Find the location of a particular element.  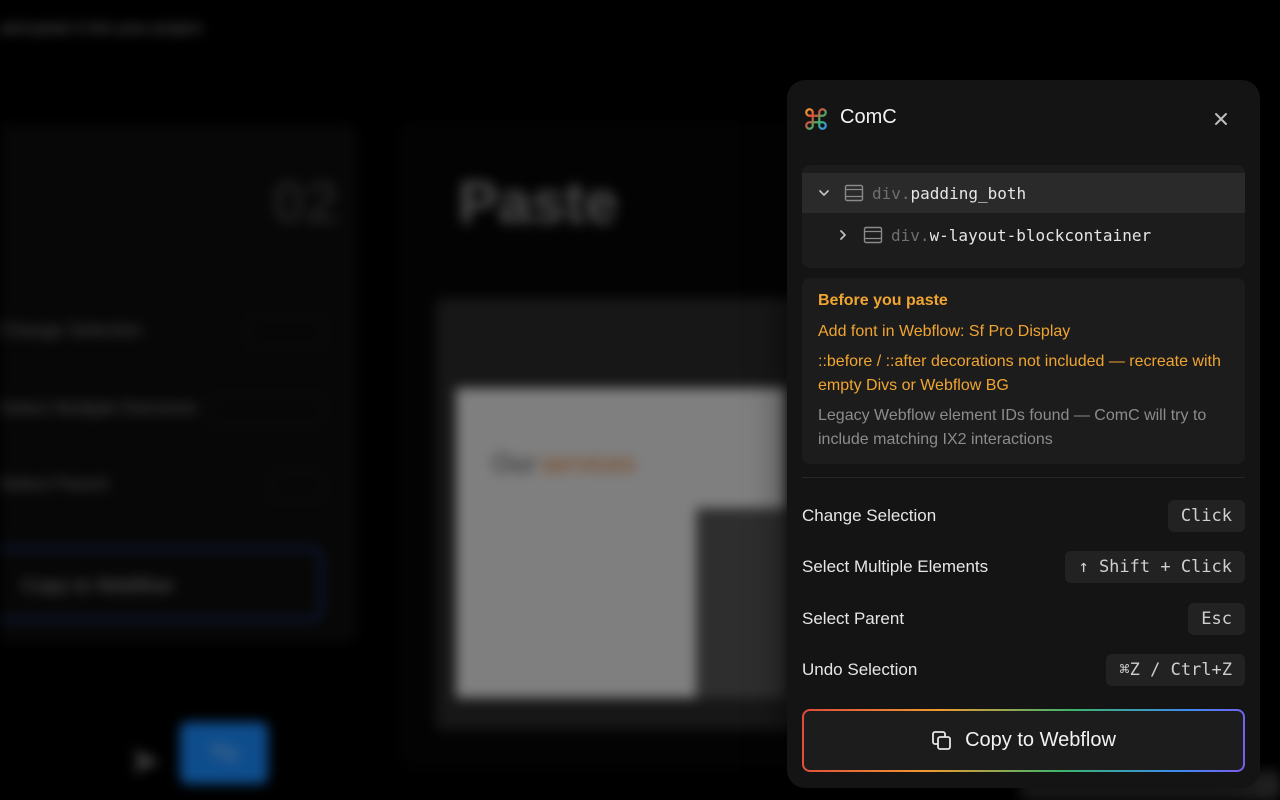

tree-node-padding-both: div. padding_both is located at coordinates (1023, 193).